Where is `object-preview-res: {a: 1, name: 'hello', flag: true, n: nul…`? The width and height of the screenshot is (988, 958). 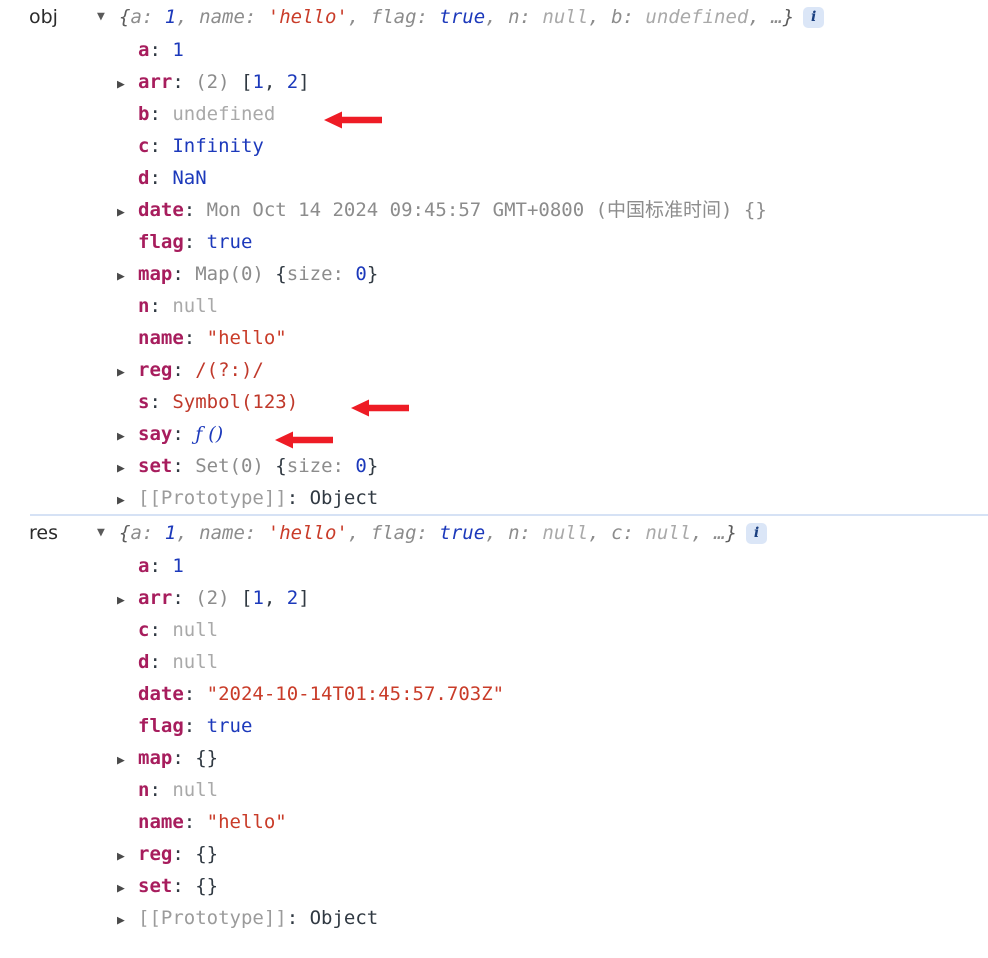
object-preview-res: {a: 1, name: 'hello', flag: true, n: nul… is located at coordinates (443, 533).